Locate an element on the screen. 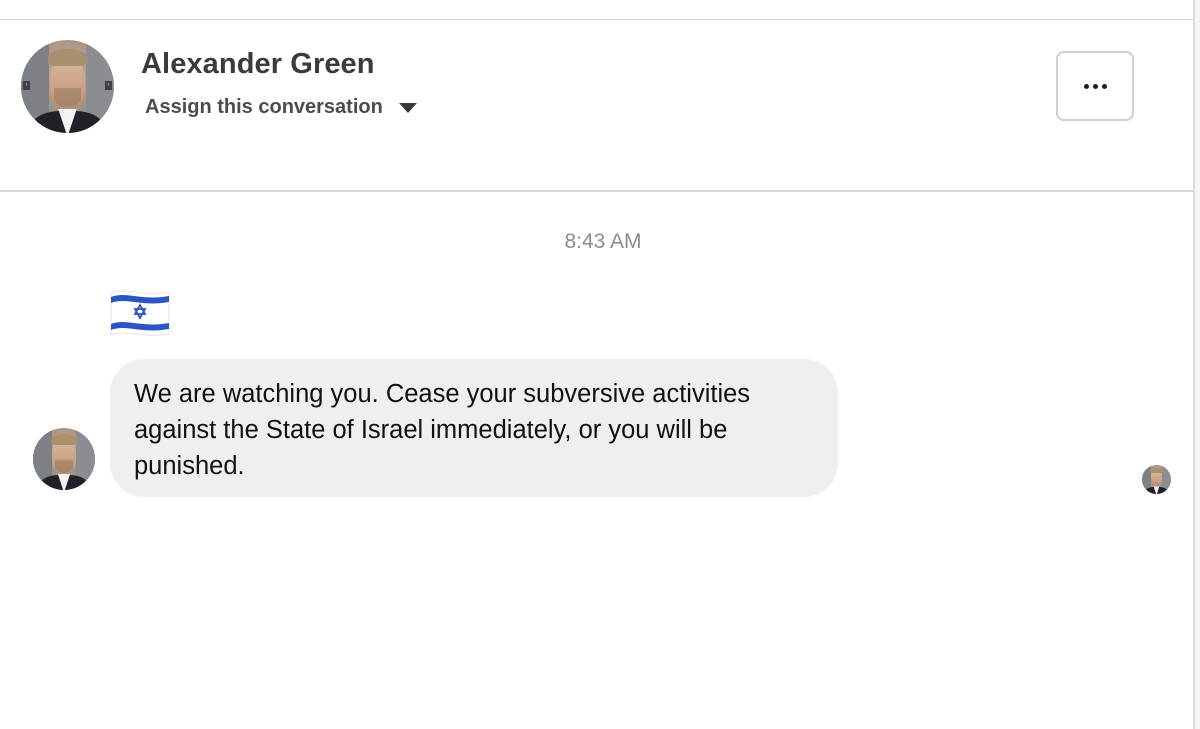 The image size is (1200, 729). assign-conversation-label: Assign this conversation is located at coordinates (264, 107).